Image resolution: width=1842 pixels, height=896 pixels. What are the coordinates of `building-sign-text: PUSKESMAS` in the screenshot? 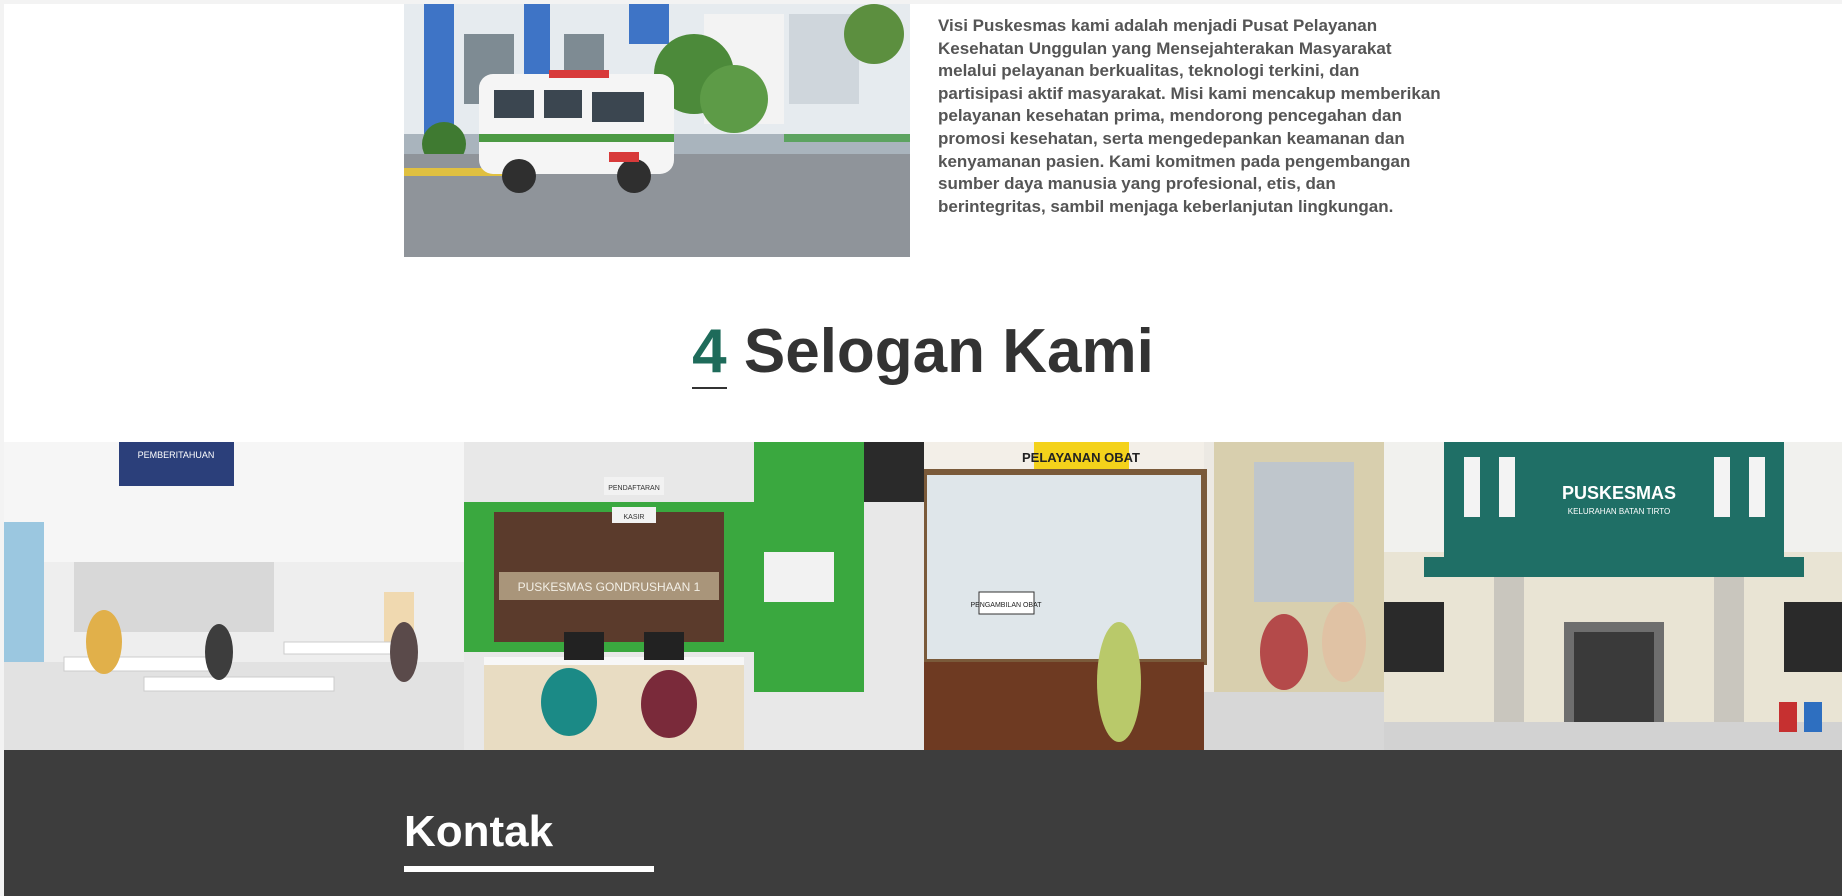 It's located at (1619, 493).